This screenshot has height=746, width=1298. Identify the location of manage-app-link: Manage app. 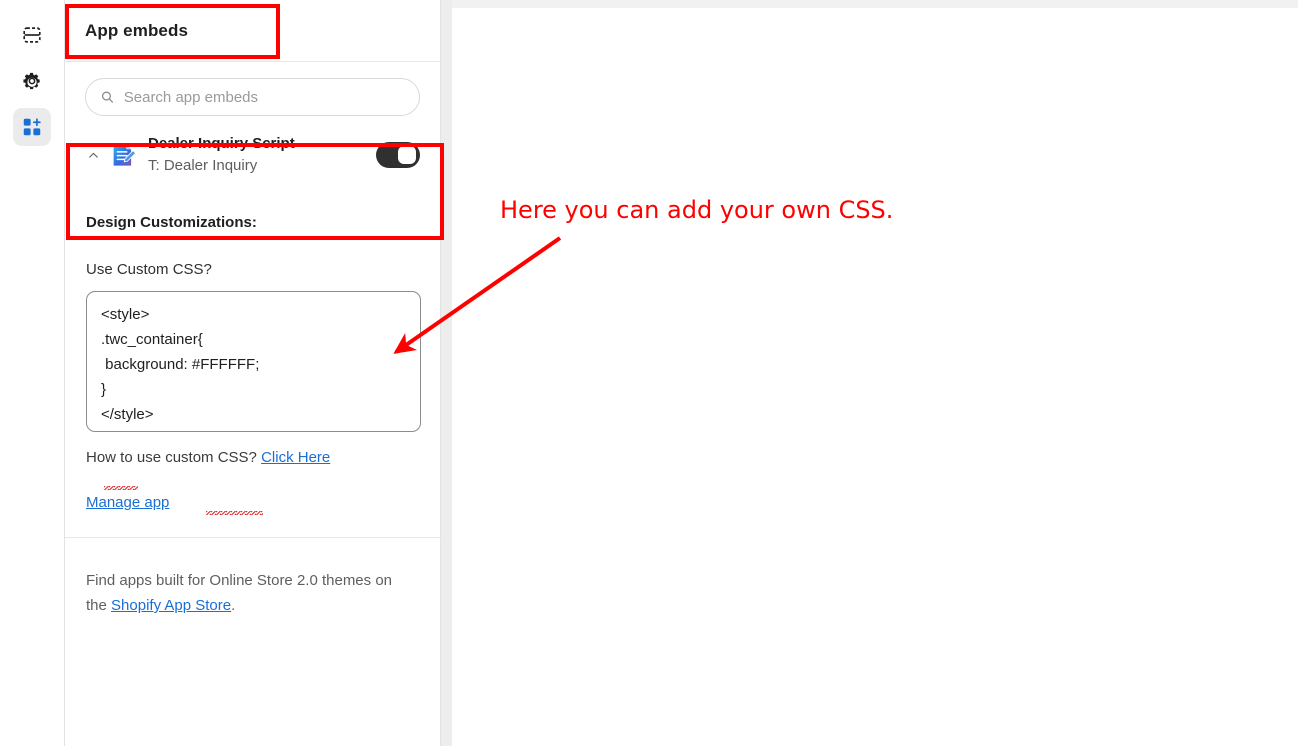
(127, 502).